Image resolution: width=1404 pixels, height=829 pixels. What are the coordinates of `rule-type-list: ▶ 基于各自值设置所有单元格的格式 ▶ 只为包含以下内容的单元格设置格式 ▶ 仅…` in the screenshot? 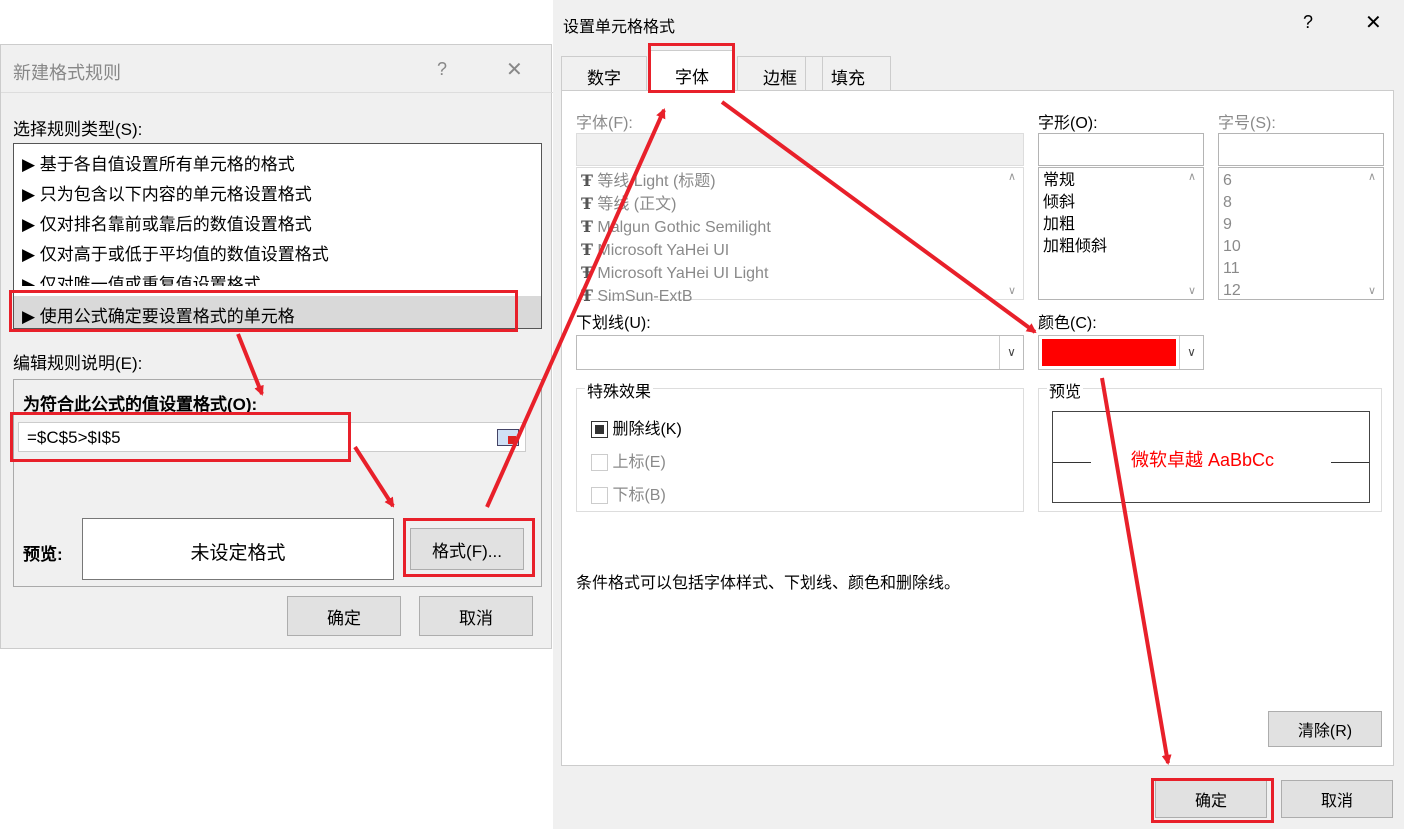 It's located at (277, 236).